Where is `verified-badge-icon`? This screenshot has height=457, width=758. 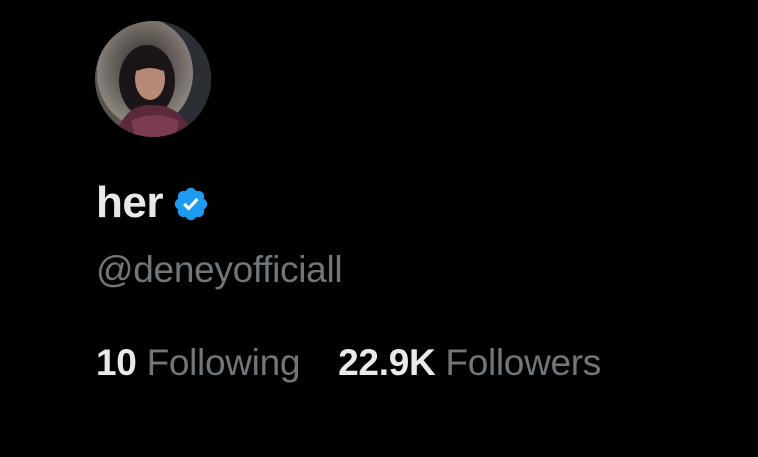
verified-badge-icon is located at coordinates (191, 204).